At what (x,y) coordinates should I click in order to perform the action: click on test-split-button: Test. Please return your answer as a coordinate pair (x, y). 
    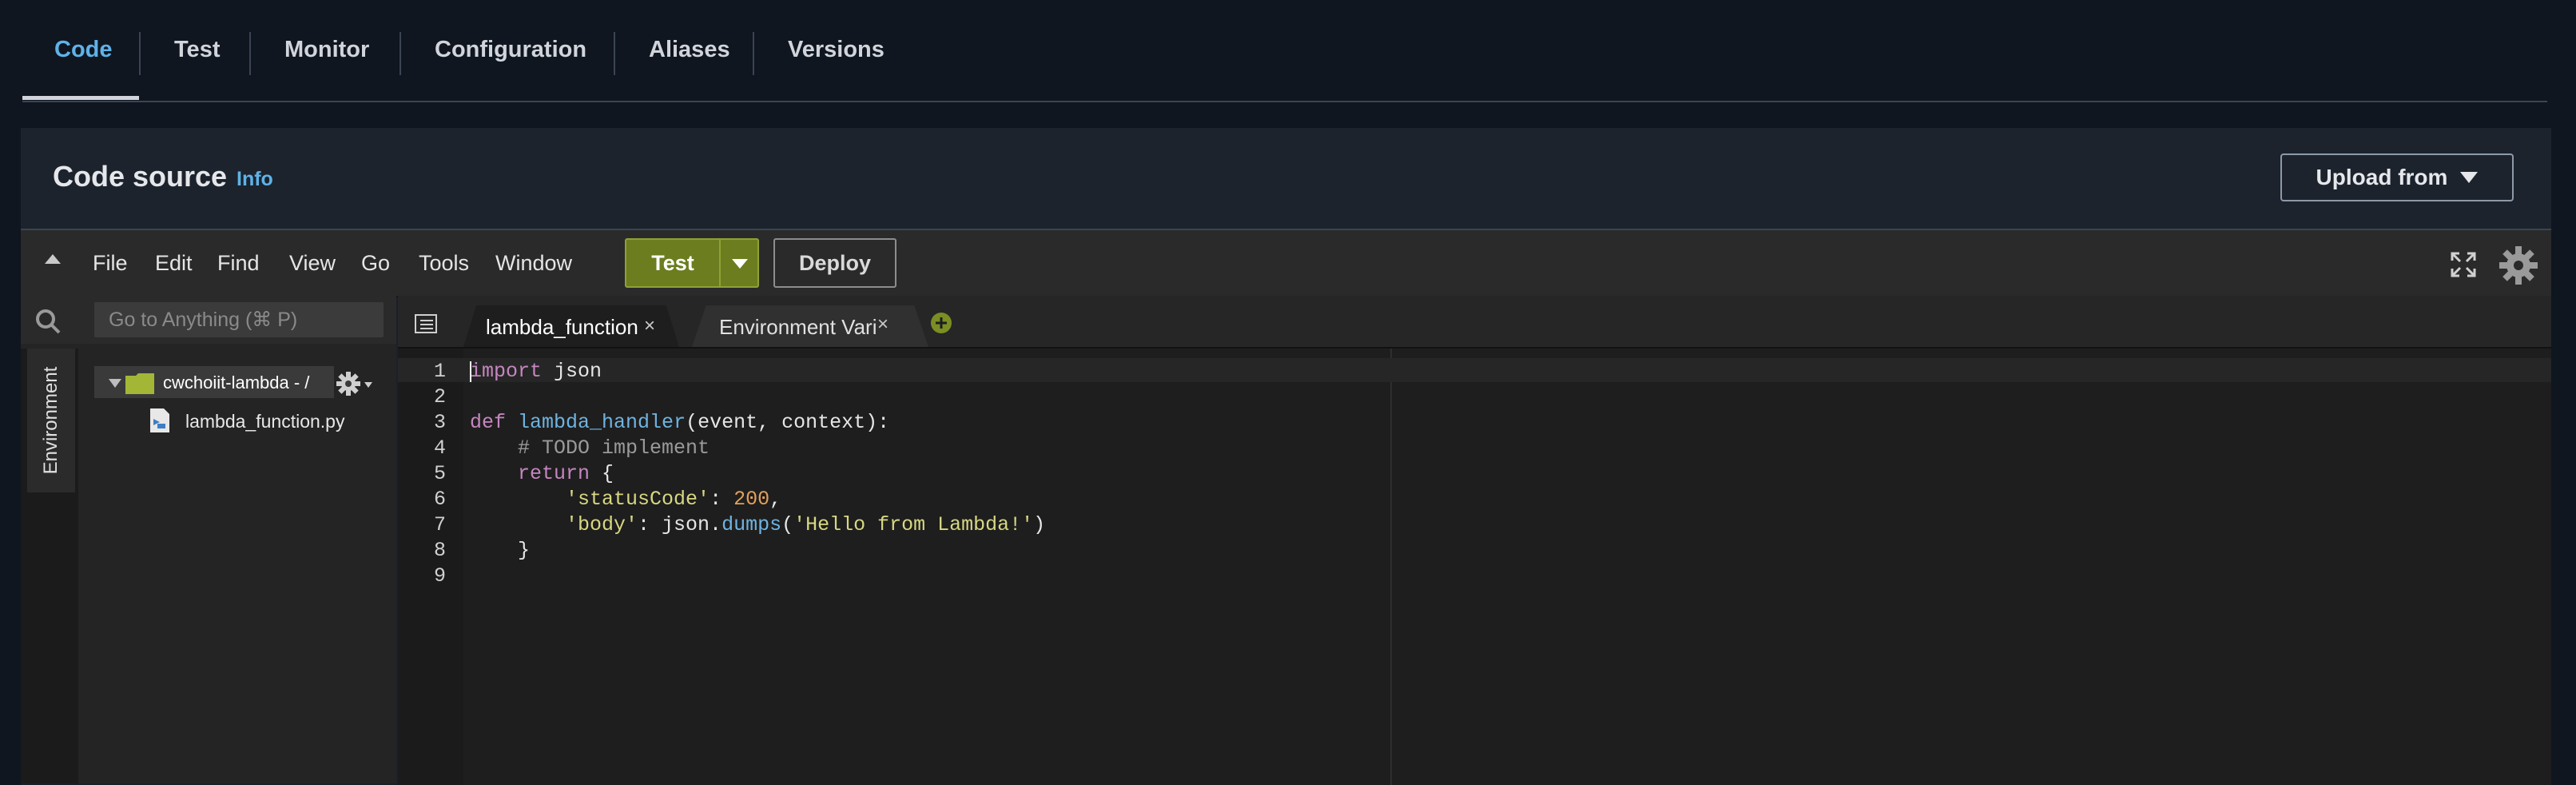
    Looking at the image, I should click on (692, 263).